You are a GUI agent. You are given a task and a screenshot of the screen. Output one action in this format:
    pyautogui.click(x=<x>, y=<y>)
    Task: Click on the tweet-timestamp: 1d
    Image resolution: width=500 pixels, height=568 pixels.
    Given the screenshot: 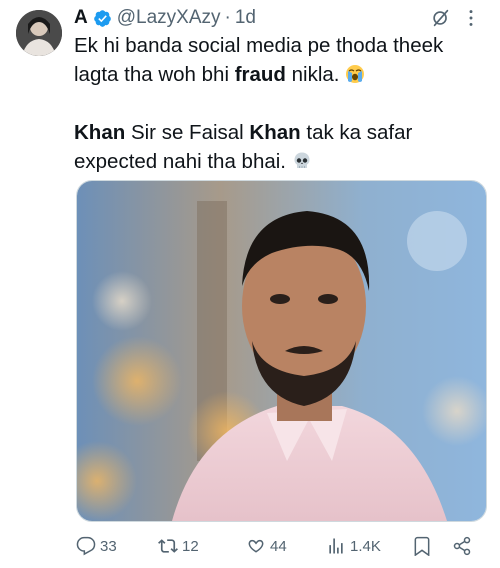 What is the action you would take?
    pyautogui.click(x=245, y=18)
    